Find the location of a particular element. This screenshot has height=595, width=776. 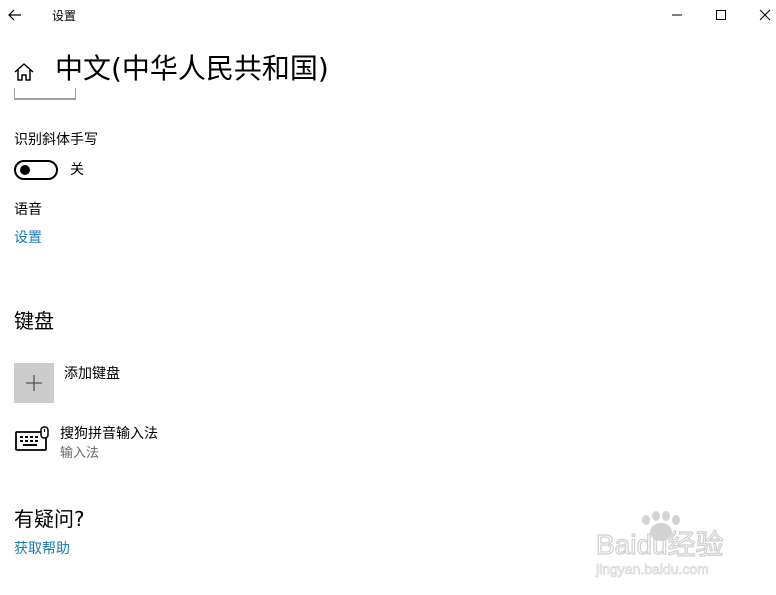

close-icon is located at coordinates (765, 15).